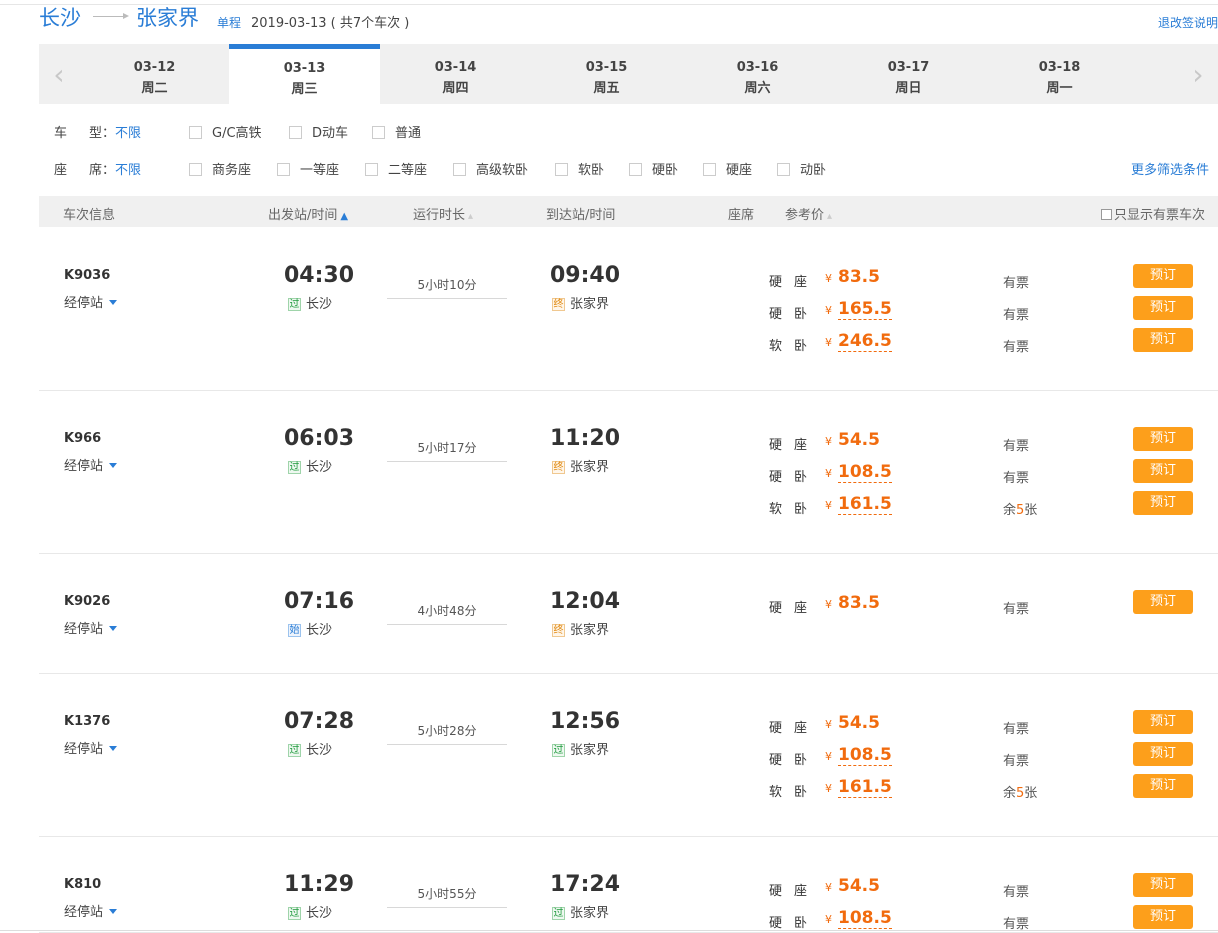 This screenshot has width=1218, height=933. What do you see at coordinates (813, 170) in the screenshot?
I see `option-label: 动卧` at bounding box center [813, 170].